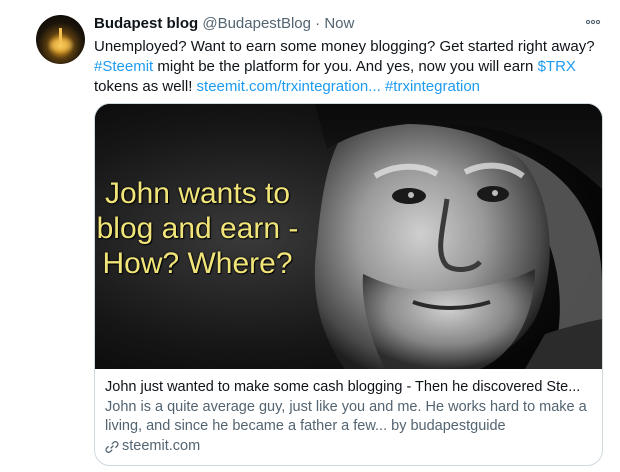  What do you see at coordinates (145, 86) in the screenshot?
I see `tweet-text-part3: tokens as well!` at bounding box center [145, 86].